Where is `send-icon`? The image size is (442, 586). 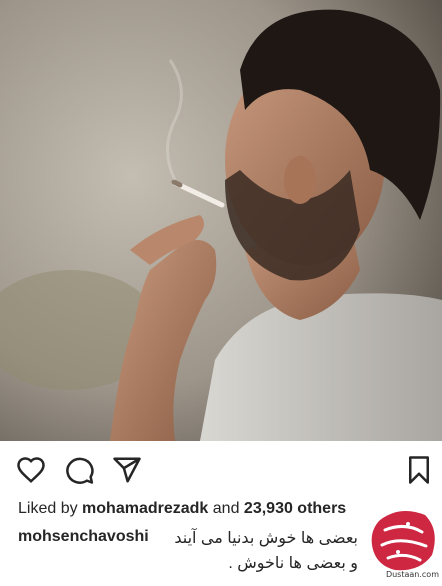
send-icon is located at coordinates (127, 470).